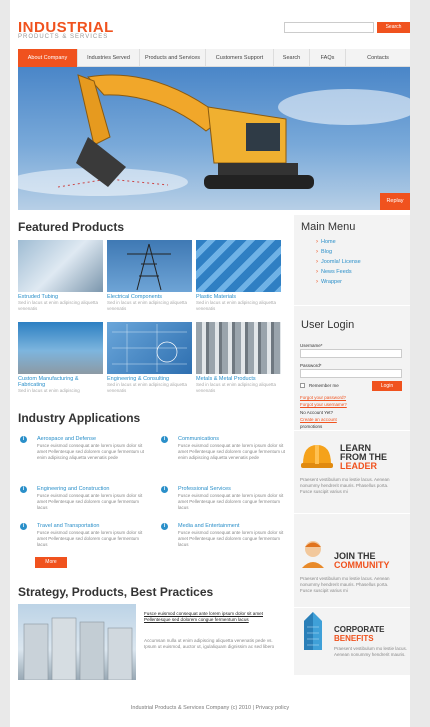  Describe the element at coordinates (208, 526) in the screenshot. I see `application-title: Media and Entertainment` at that location.